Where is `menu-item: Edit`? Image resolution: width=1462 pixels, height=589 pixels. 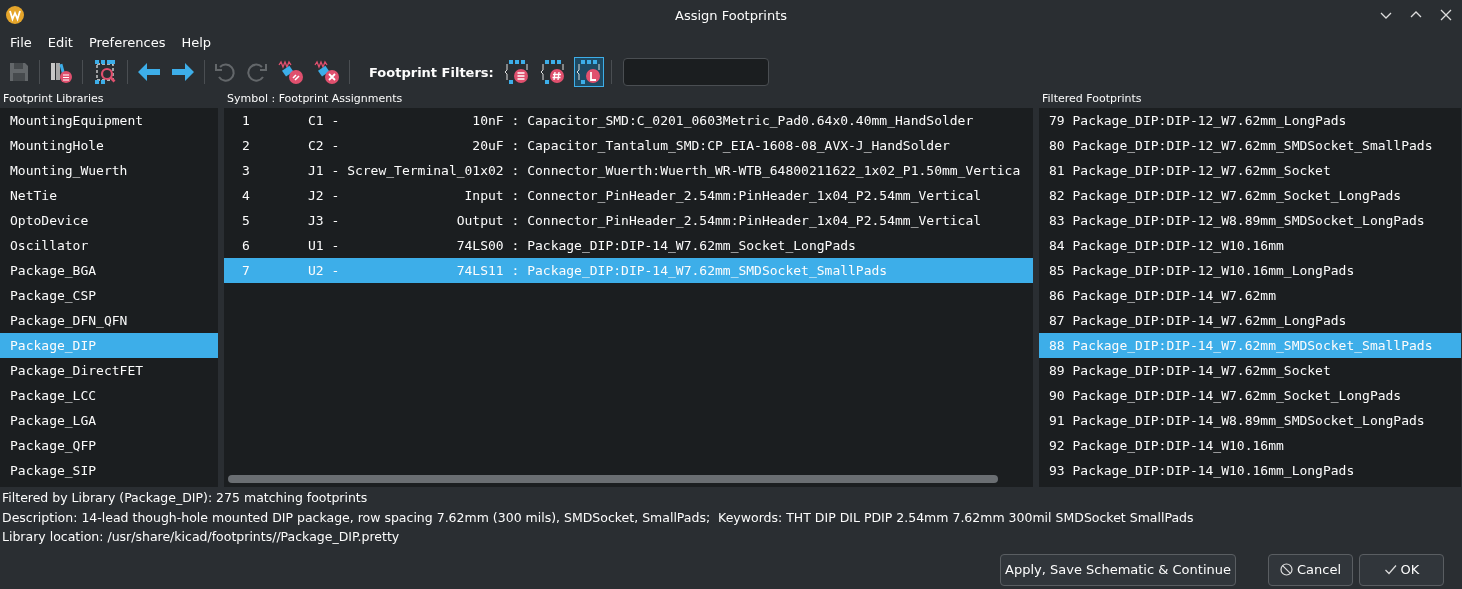 menu-item: Edit is located at coordinates (60, 42).